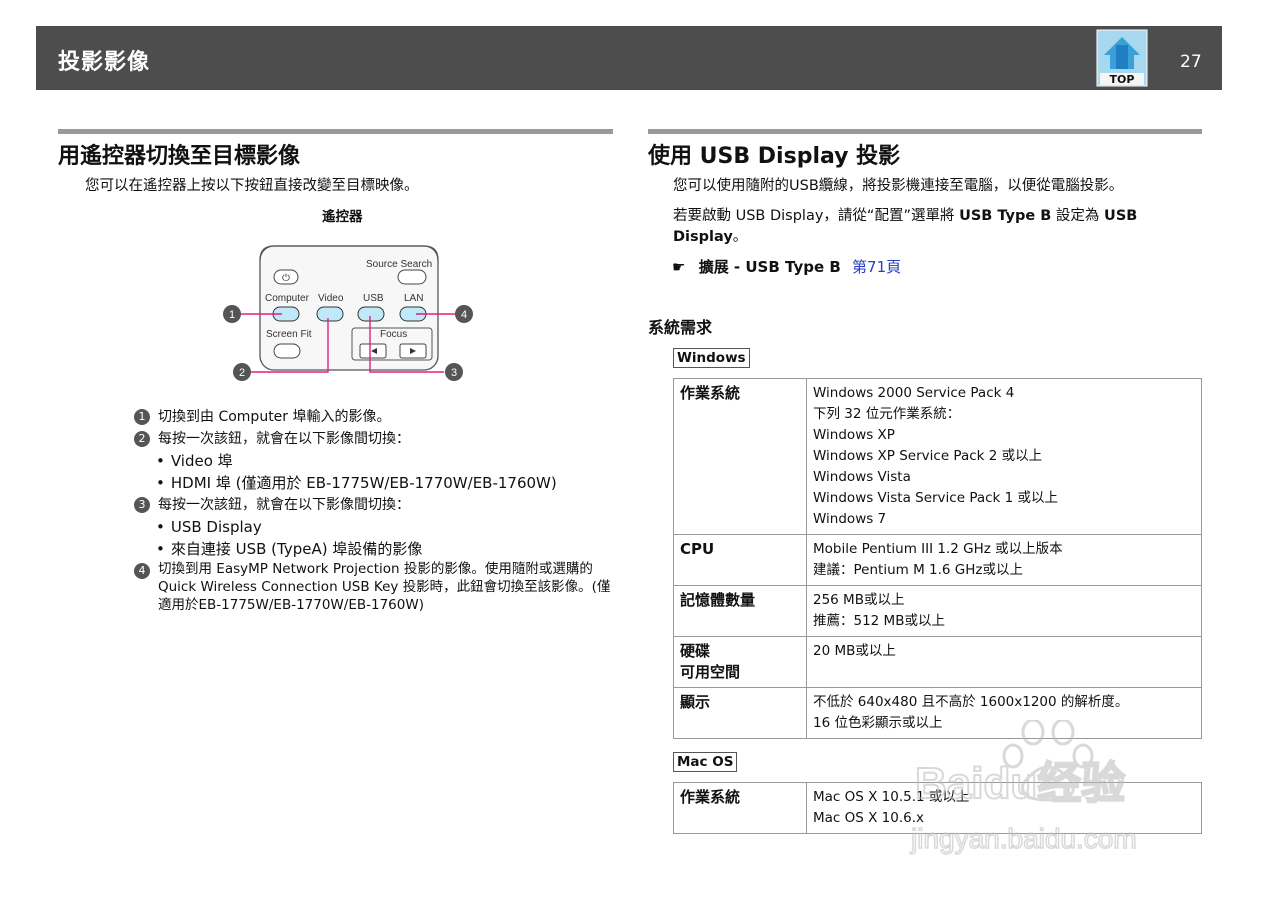 This screenshot has width=1280, height=905. Describe the element at coordinates (1023, 838) in the screenshot. I see `watermark-url: jingyan.baidu.com` at that location.